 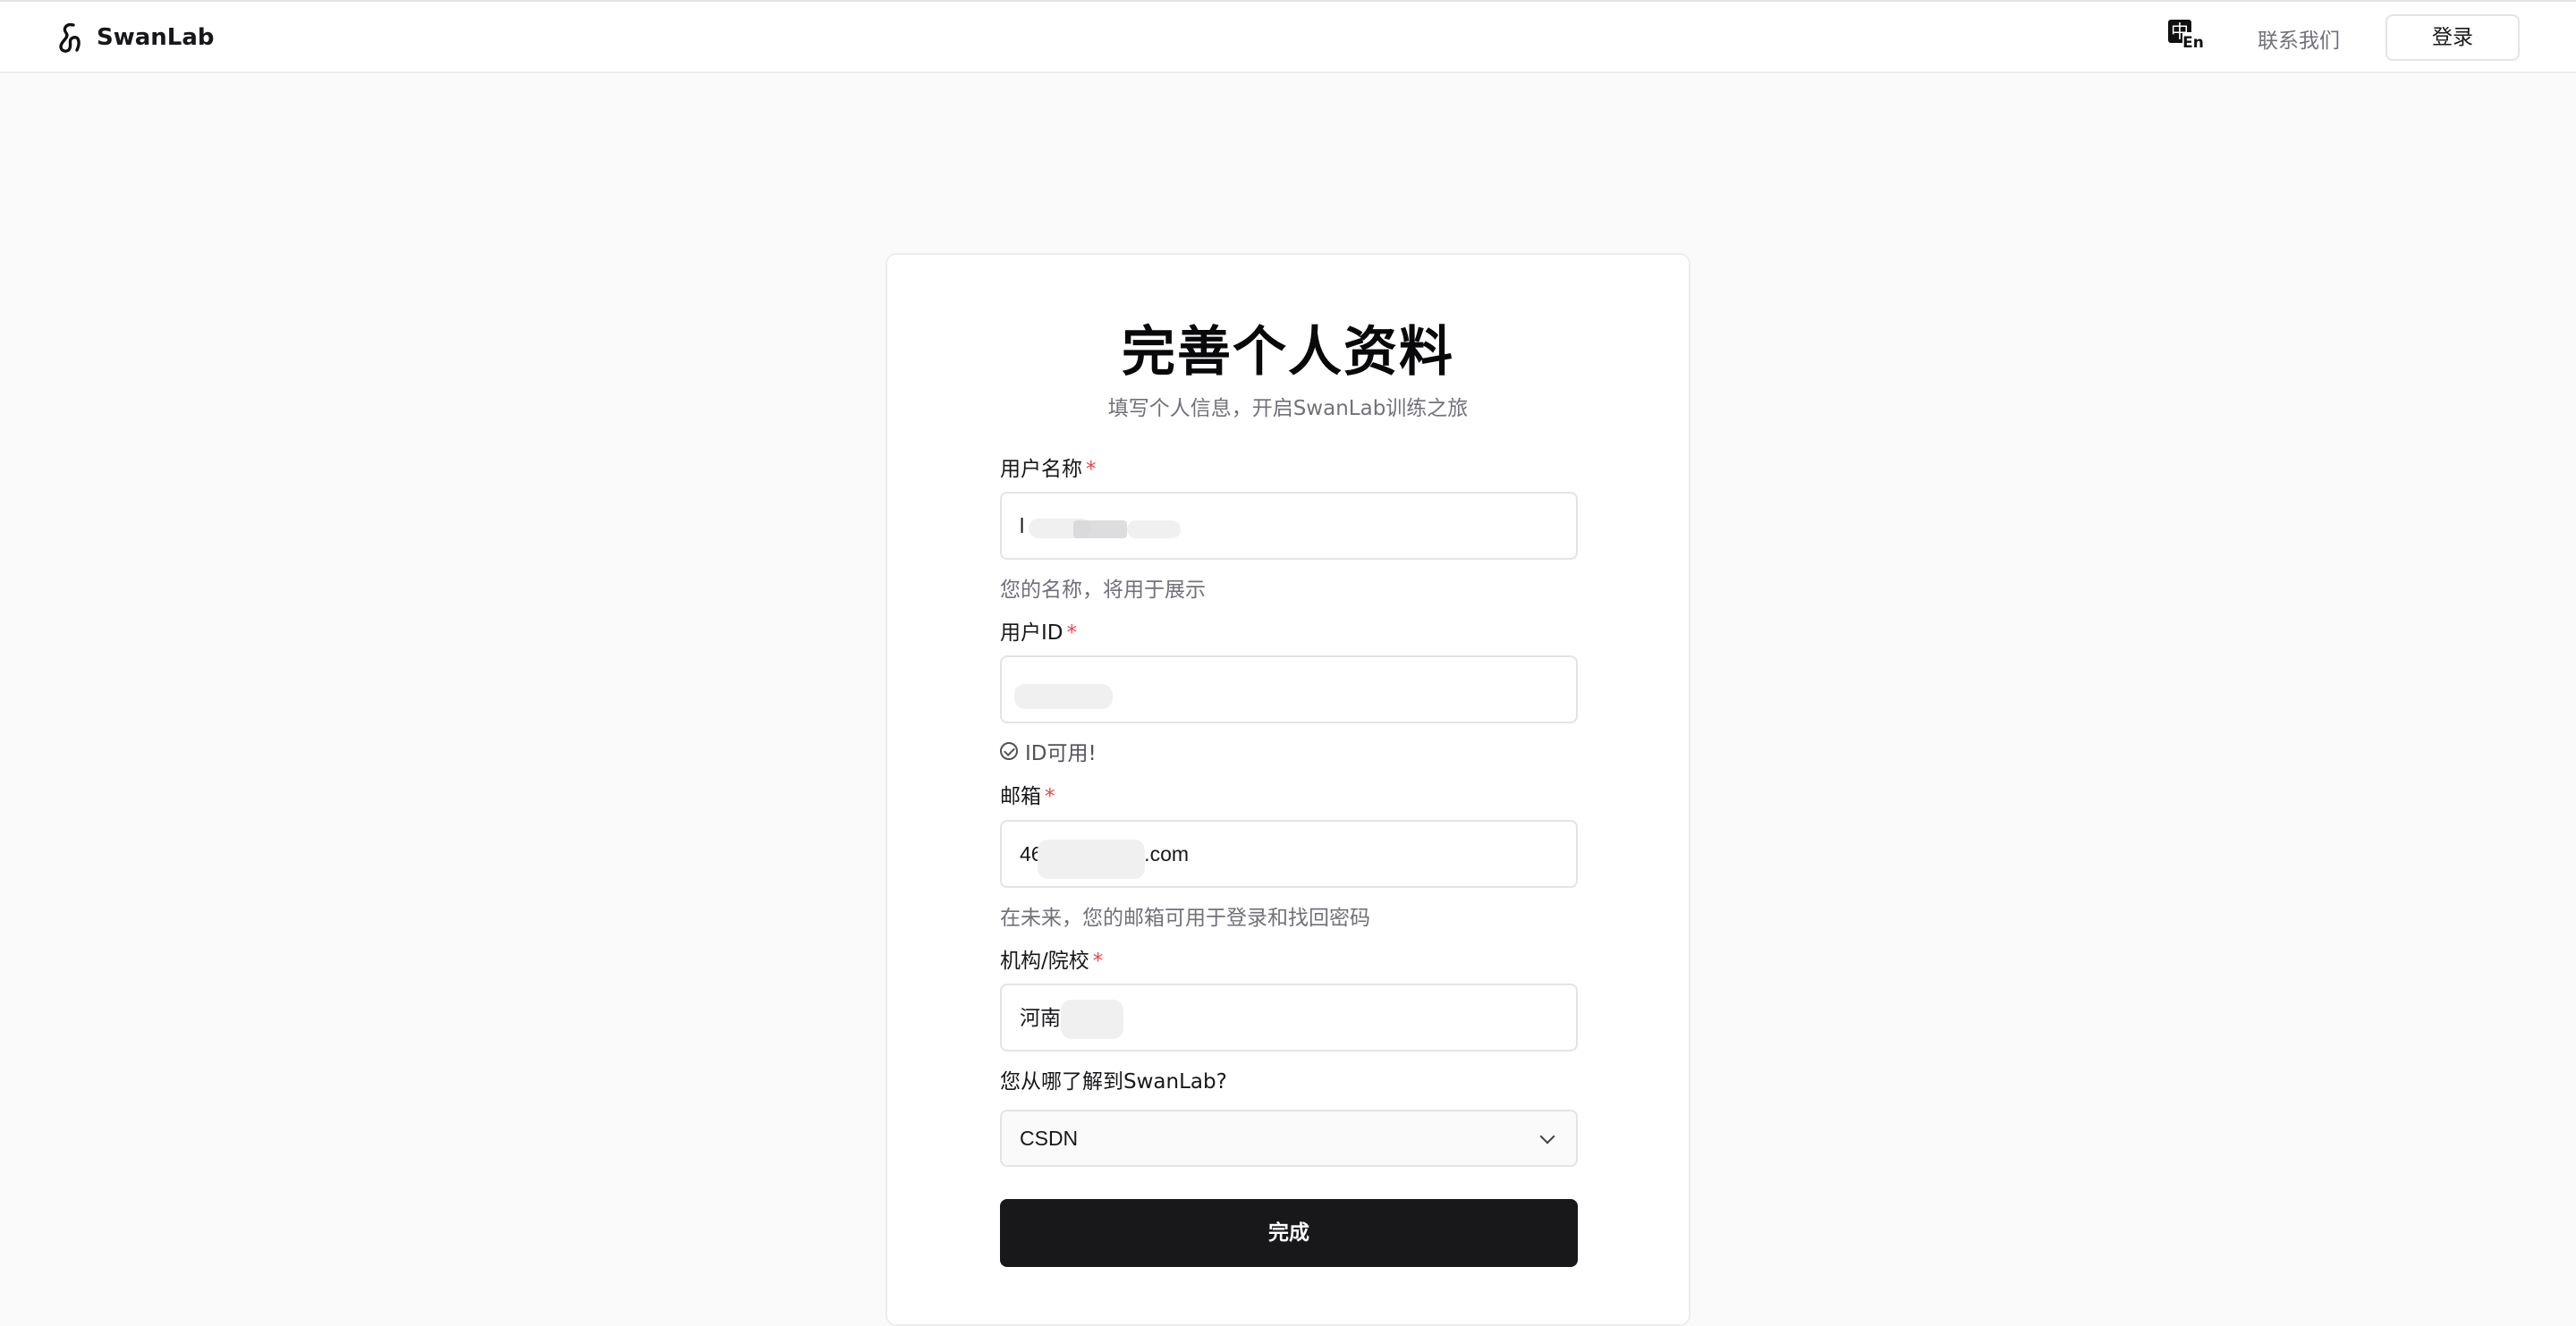 I want to click on org-input: 河南, so click(x=1289, y=1018).